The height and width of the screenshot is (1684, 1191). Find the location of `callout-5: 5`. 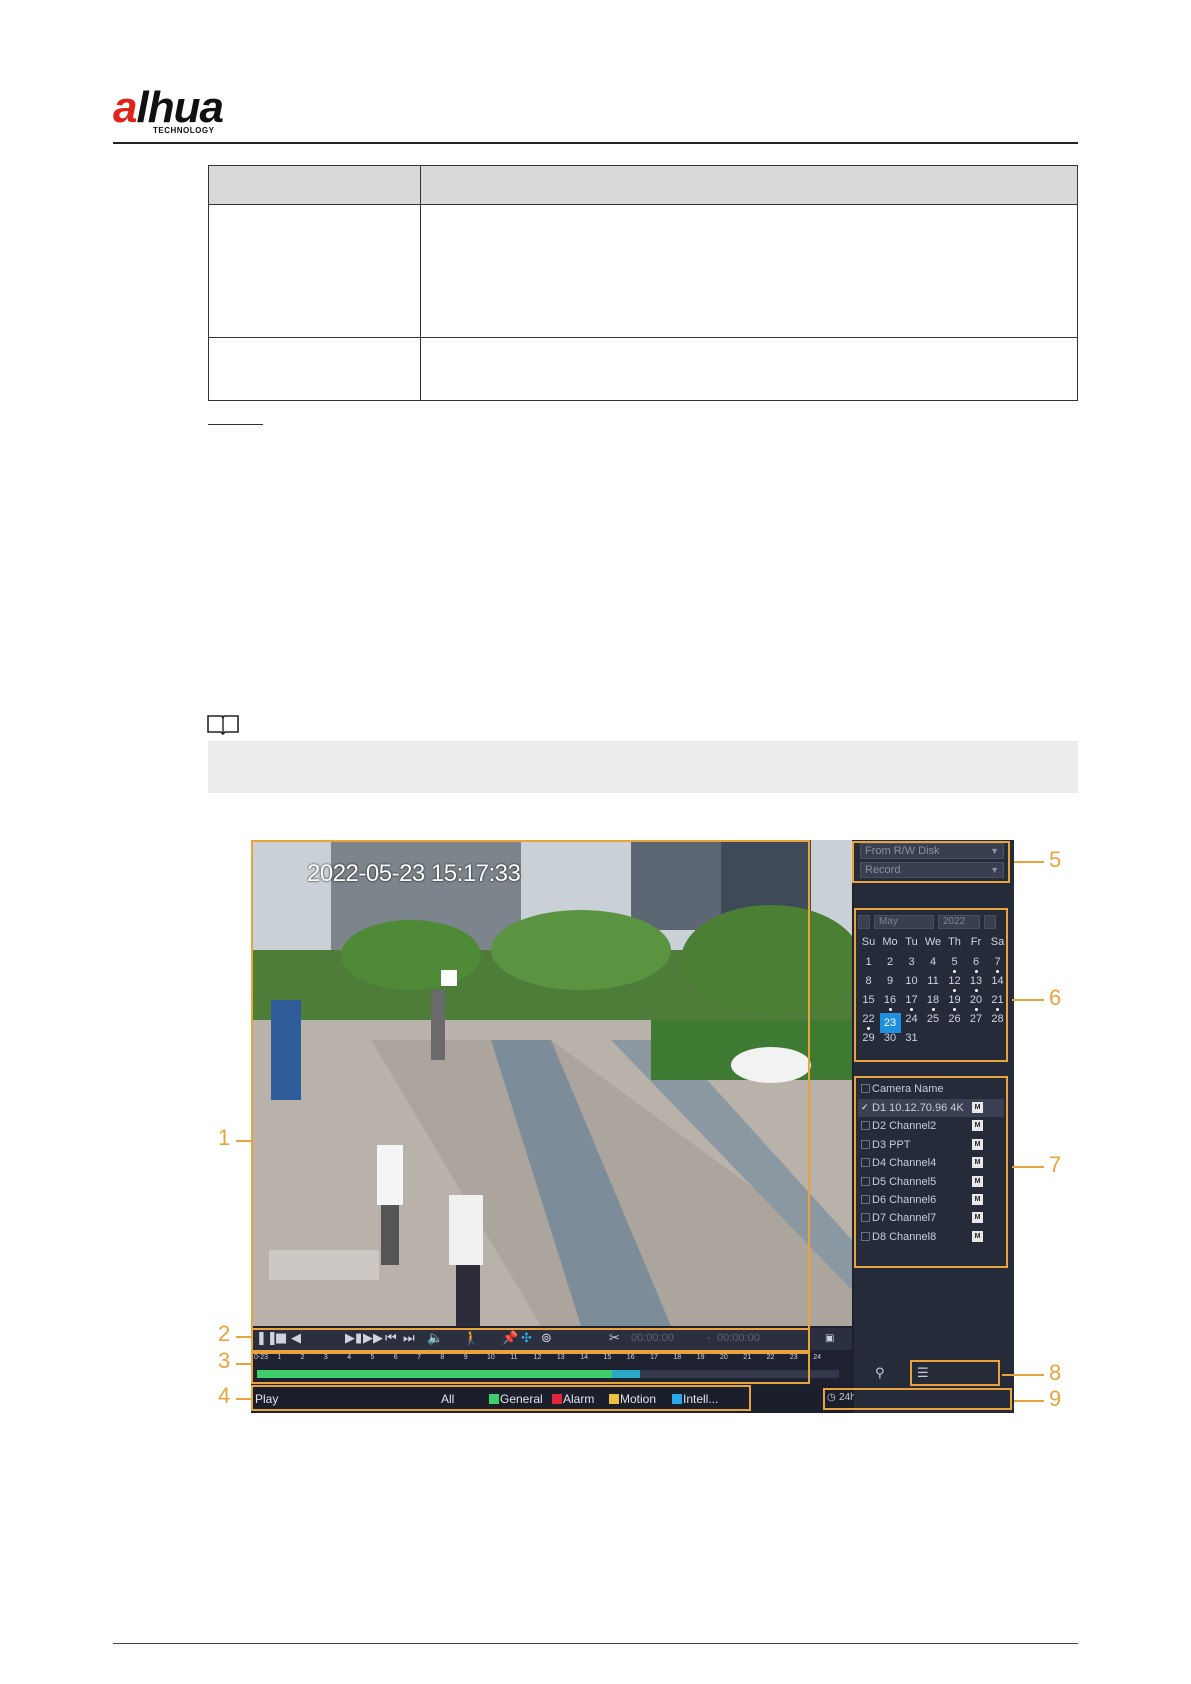

callout-5: 5 is located at coordinates (1055, 859).